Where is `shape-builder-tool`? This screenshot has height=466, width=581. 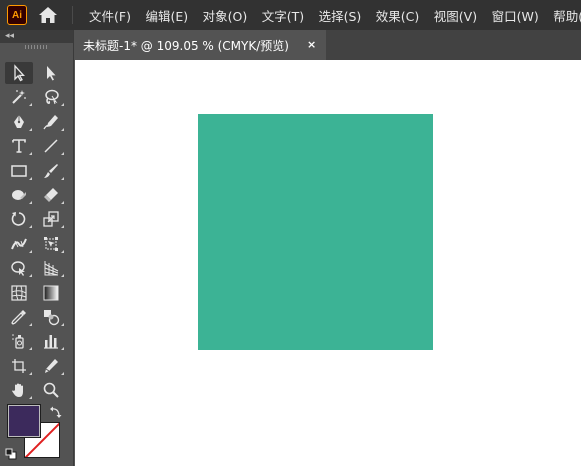
shape-builder-tool is located at coordinates (19, 268).